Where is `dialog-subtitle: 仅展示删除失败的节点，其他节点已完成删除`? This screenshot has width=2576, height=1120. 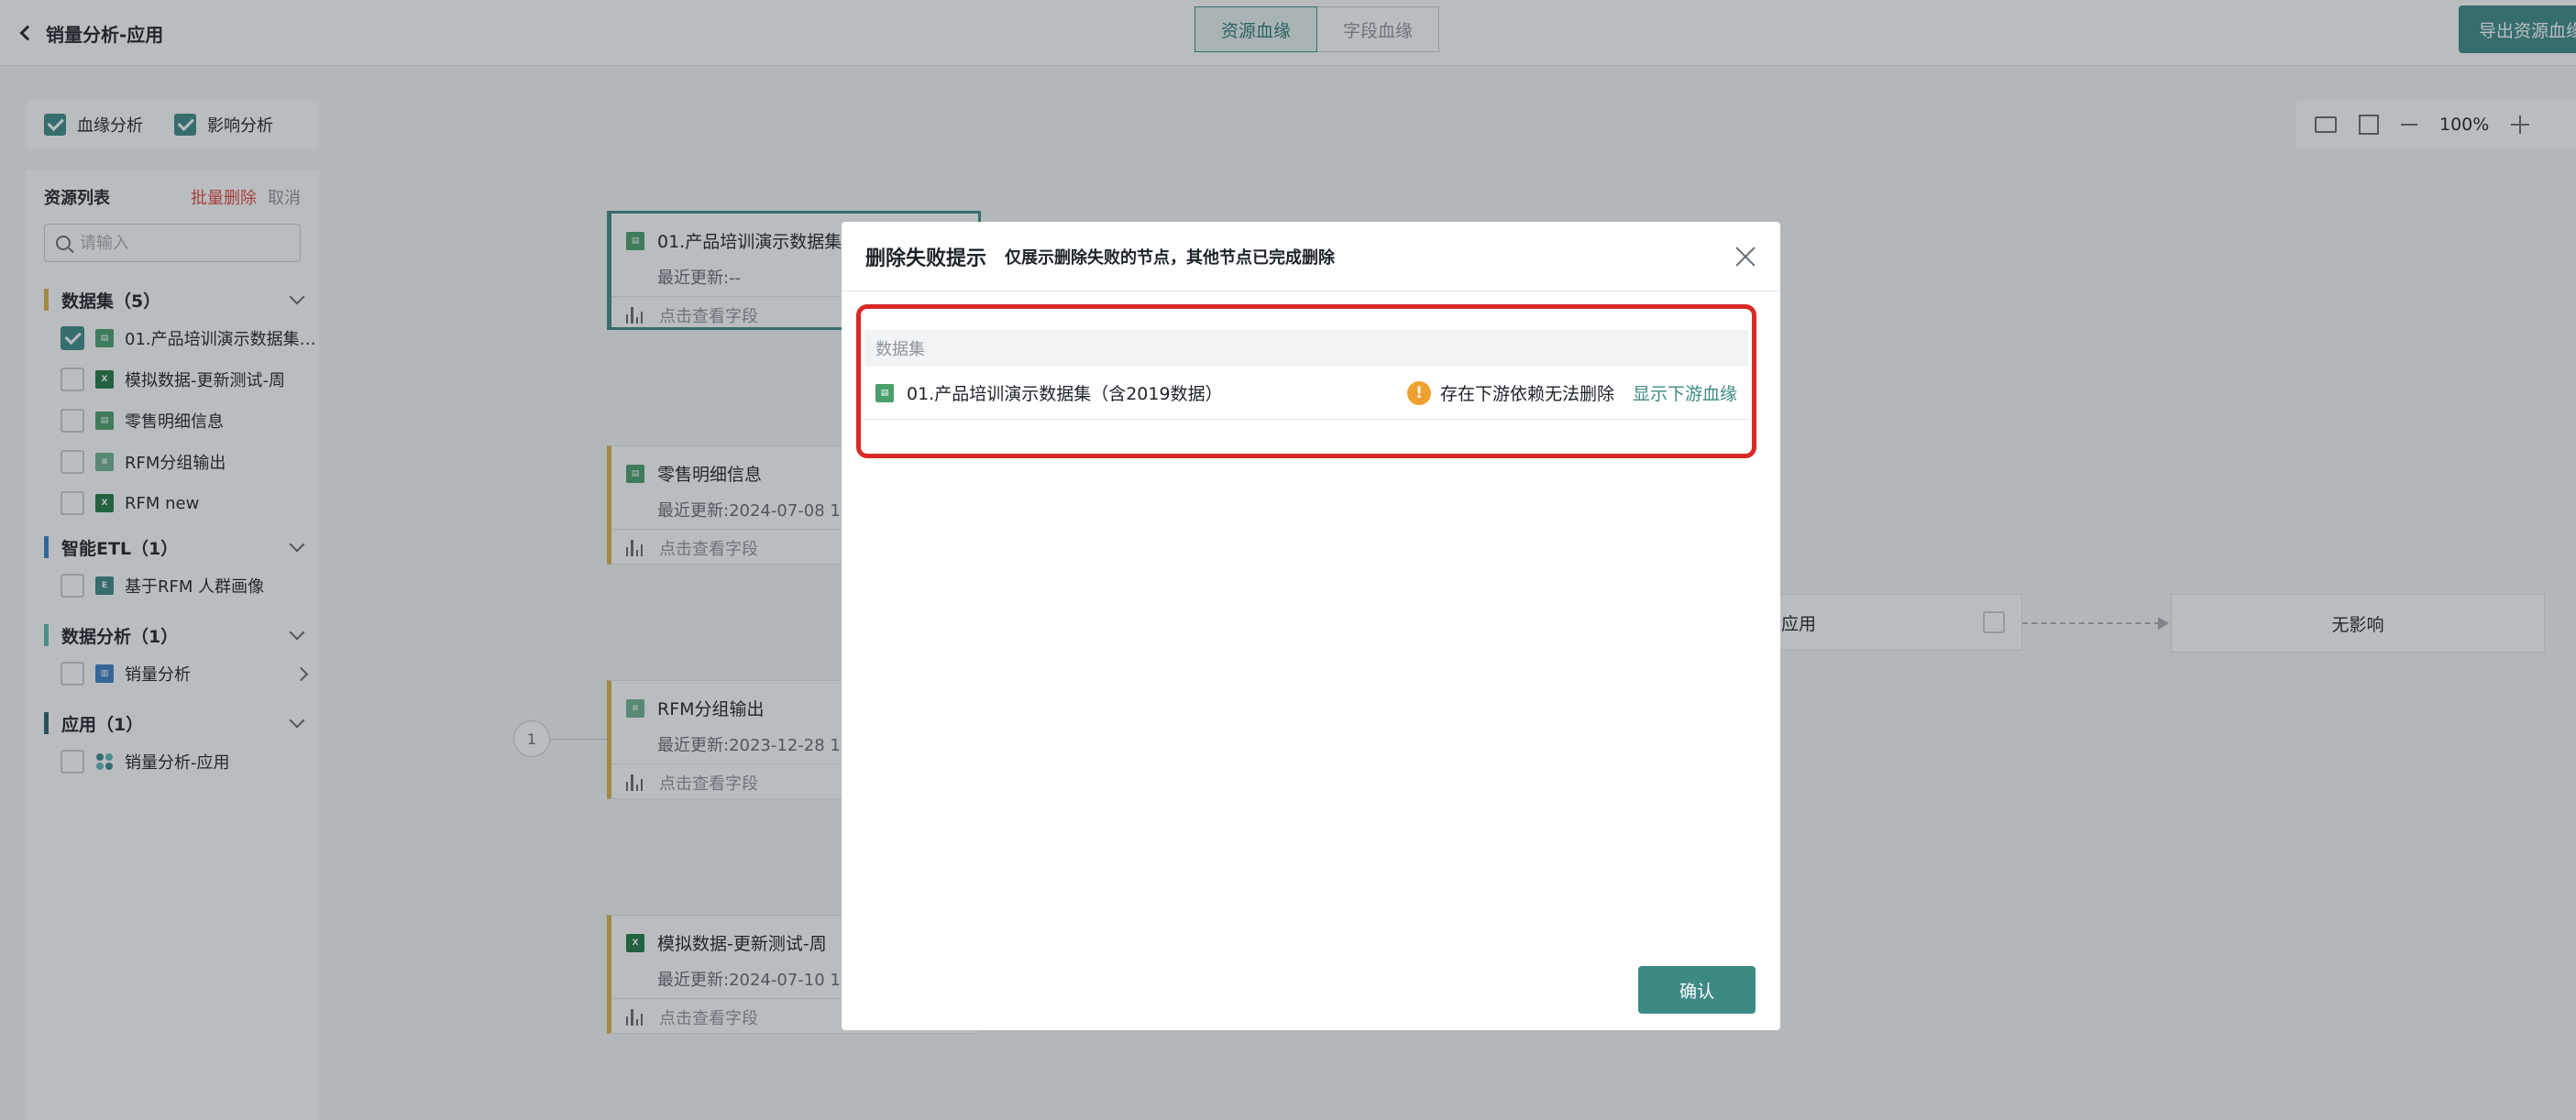 dialog-subtitle: 仅展示删除失败的节点，其他节点已完成删除 is located at coordinates (1171, 257).